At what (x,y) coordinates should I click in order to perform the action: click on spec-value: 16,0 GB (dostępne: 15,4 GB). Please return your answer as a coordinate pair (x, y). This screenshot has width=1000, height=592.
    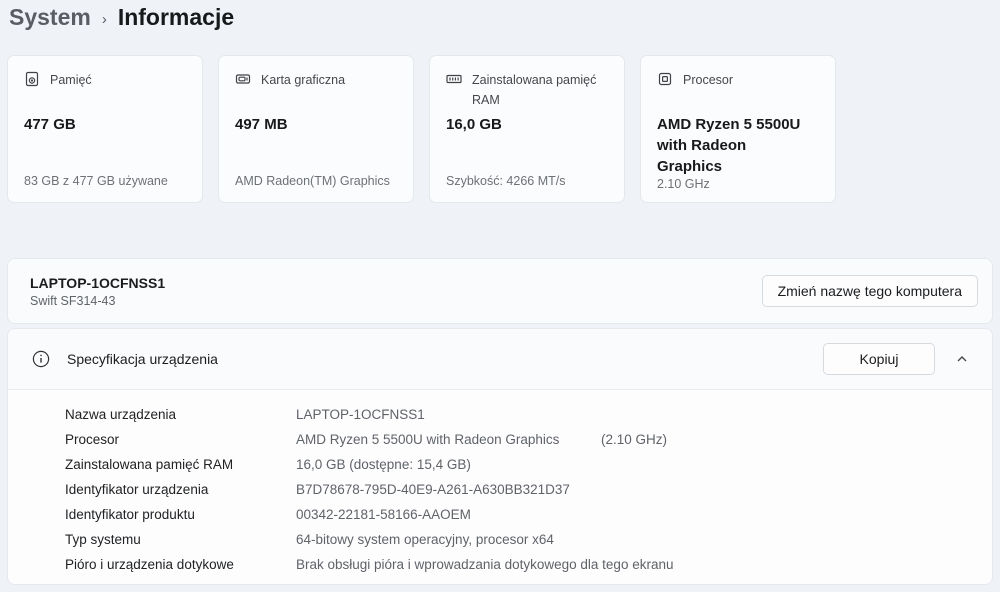
    Looking at the image, I should click on (383, 464).